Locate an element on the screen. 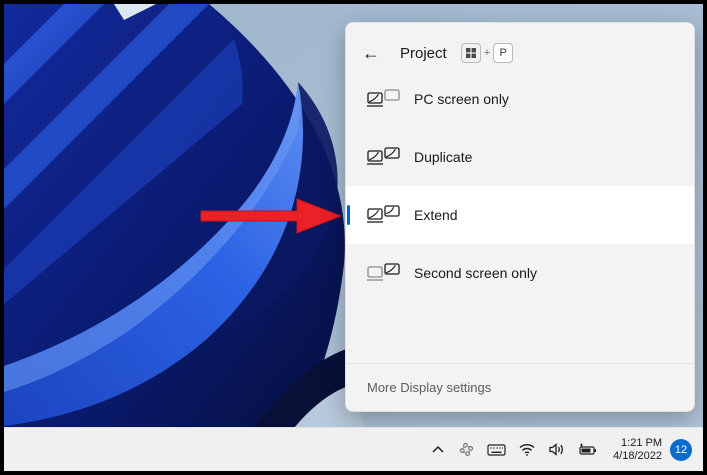 The height and width of the screenshot is (475, 707). notification-badge: 12 is located at coordinates (681, 449).